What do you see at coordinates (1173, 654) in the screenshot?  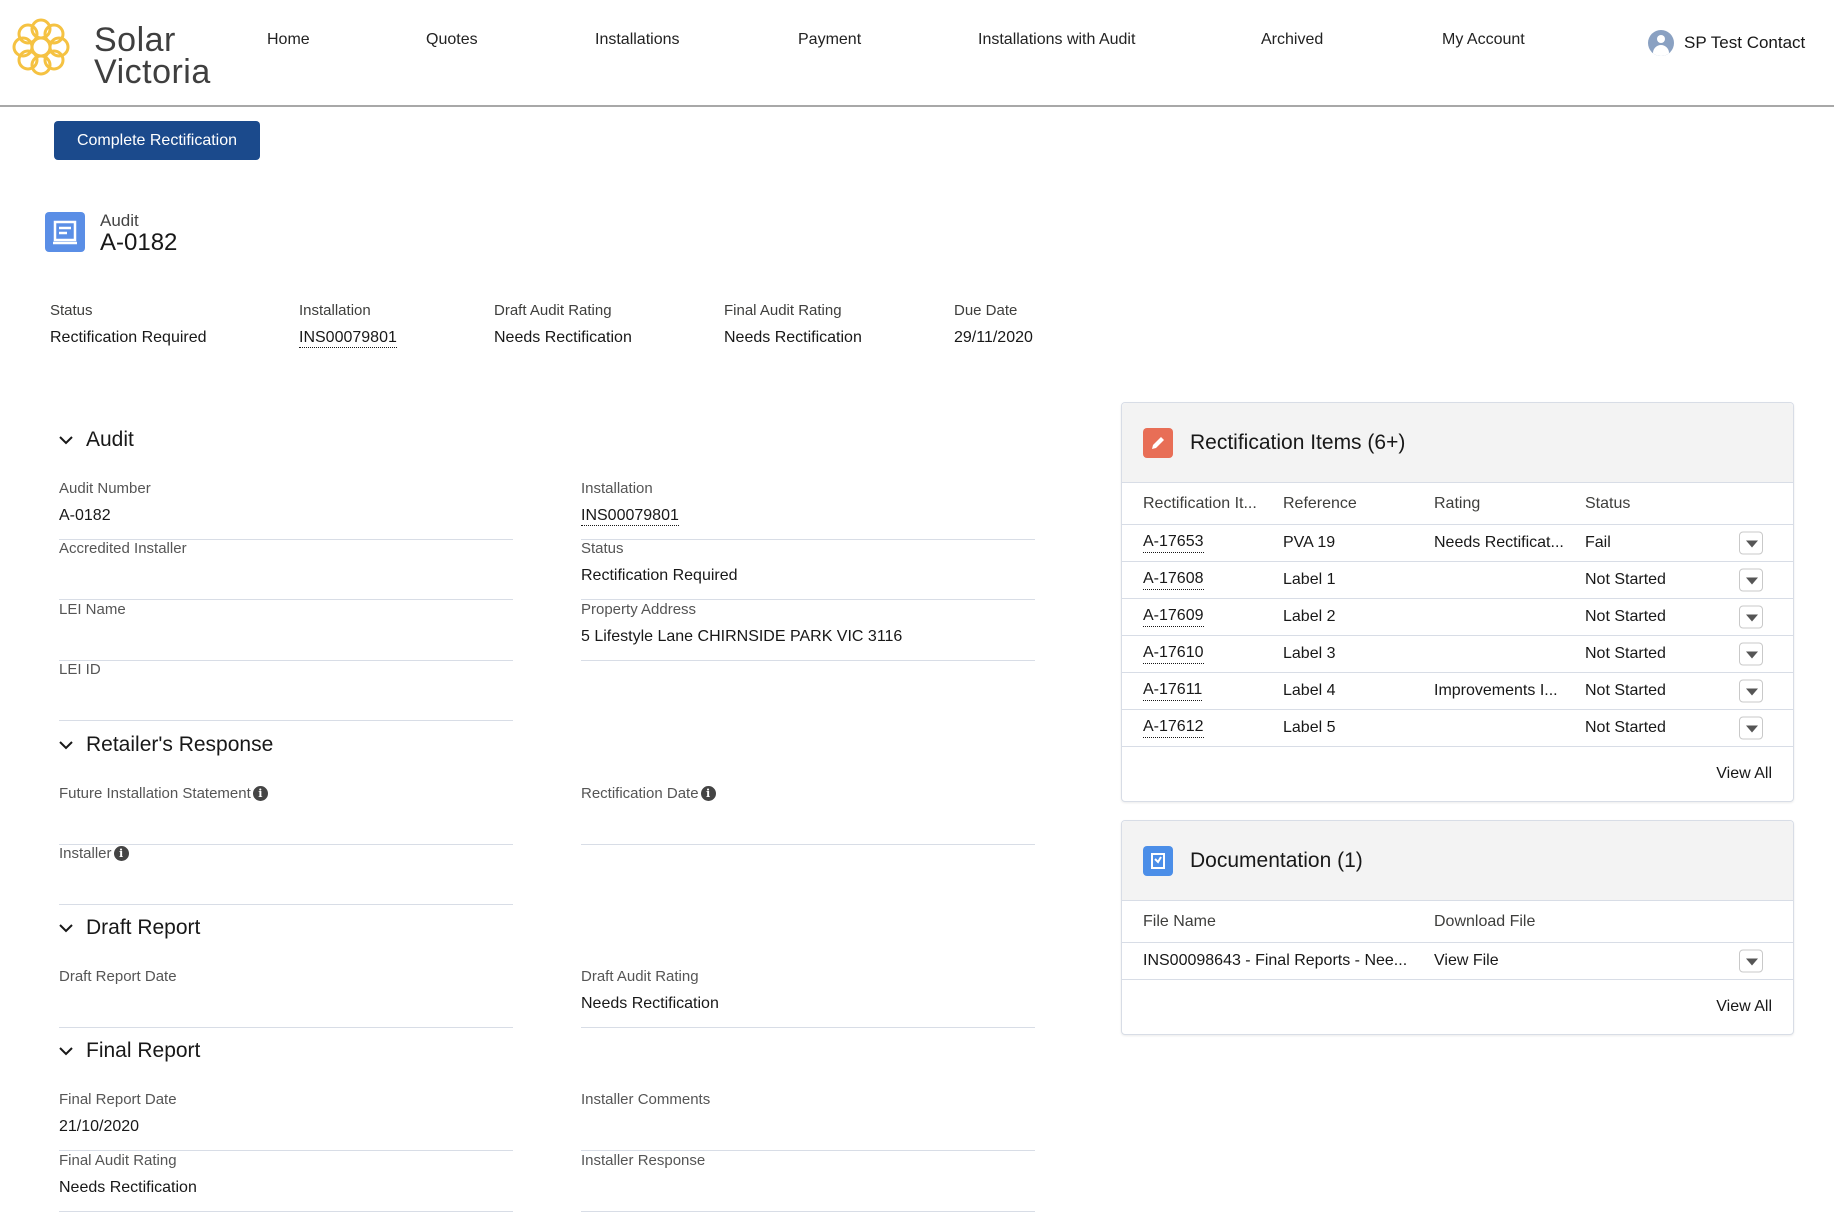 I see `rectification-item-link: A-17610` at bounding box center [1173, 654].